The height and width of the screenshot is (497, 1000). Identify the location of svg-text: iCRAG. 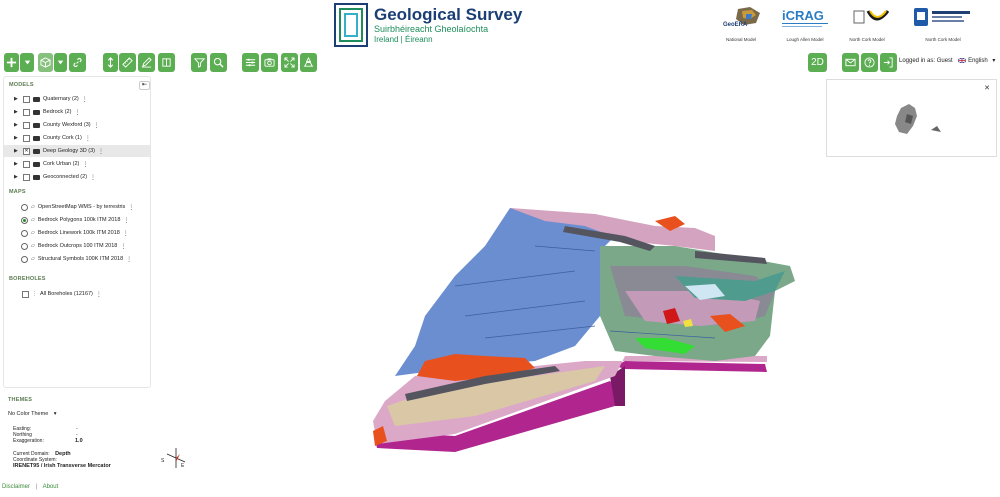
(803, 15).